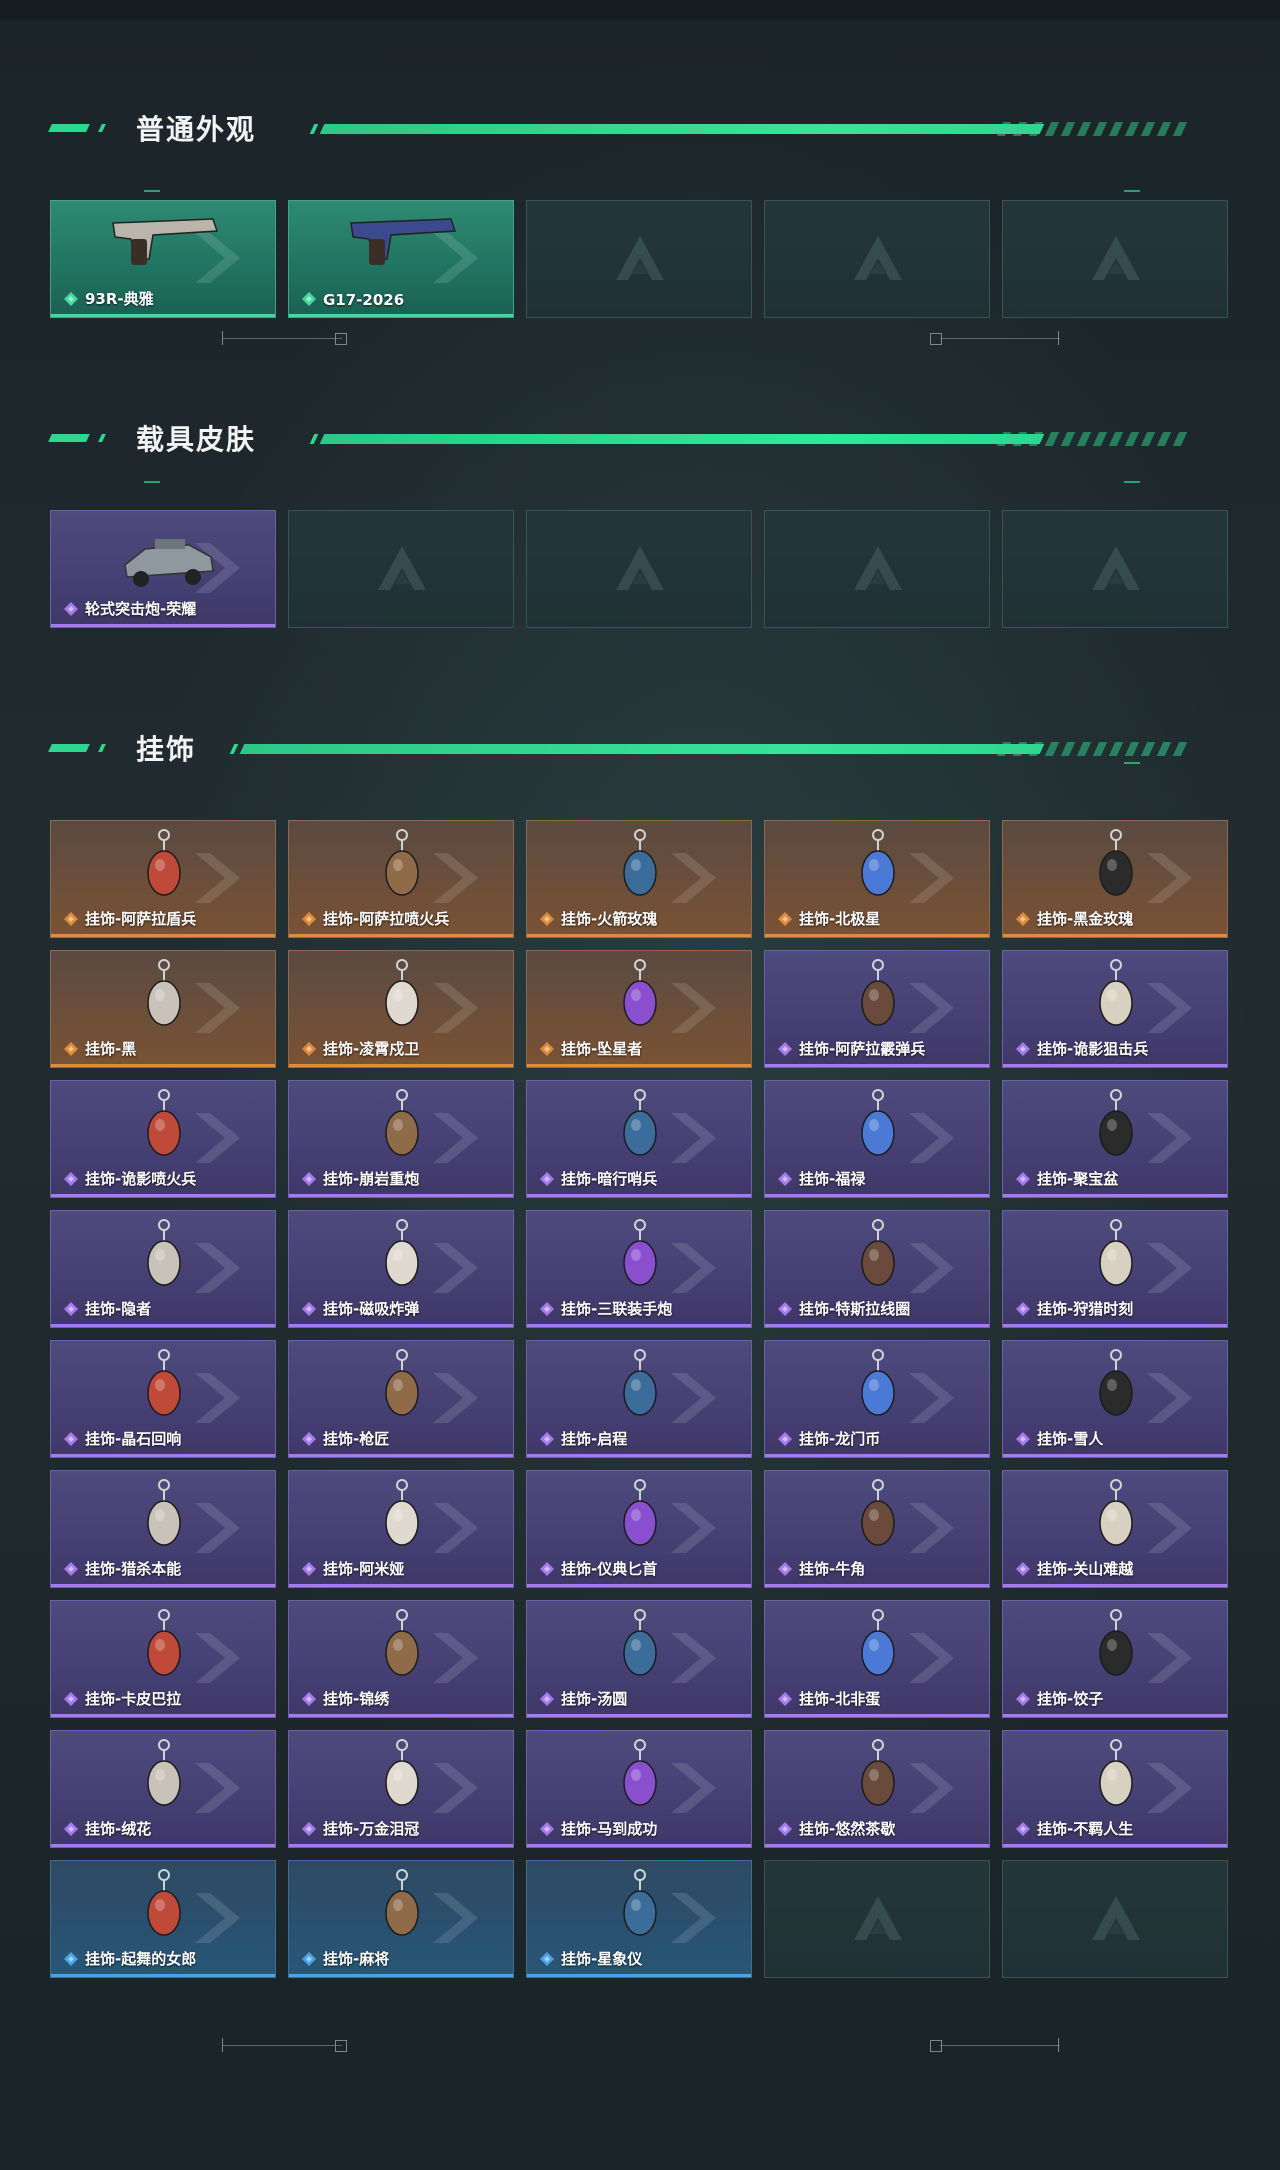 The height and width of the screenshot is (2170, 1280). What do you see at coordinates (163, 1399) in the screenshot?
I see `item-card: 挂饰-晶石回响` at bounding box center [163, 1399].